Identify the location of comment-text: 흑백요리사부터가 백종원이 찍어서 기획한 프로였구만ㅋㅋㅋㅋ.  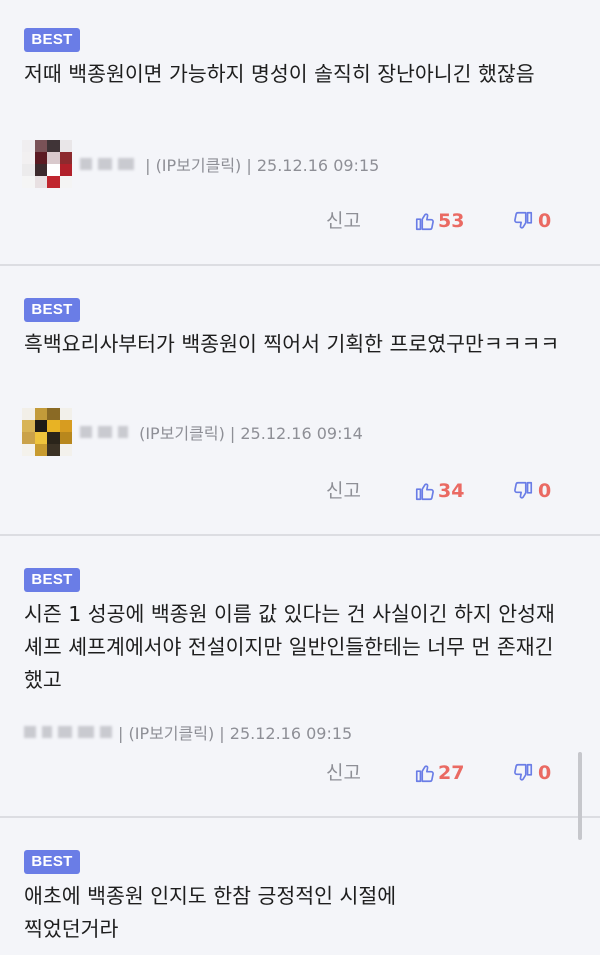
(292, 344).